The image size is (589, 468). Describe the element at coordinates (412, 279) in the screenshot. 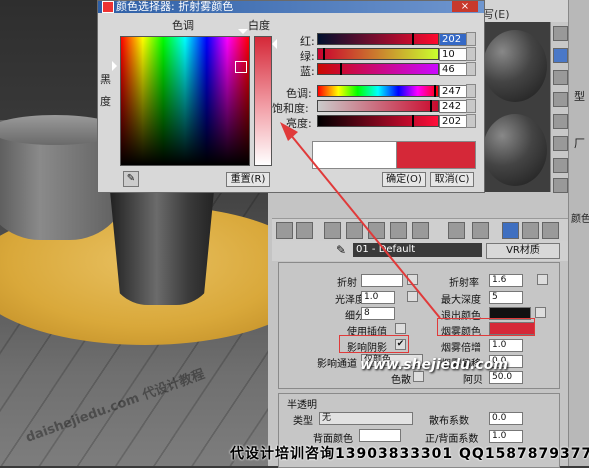

I see `refract-map-button` at that location.